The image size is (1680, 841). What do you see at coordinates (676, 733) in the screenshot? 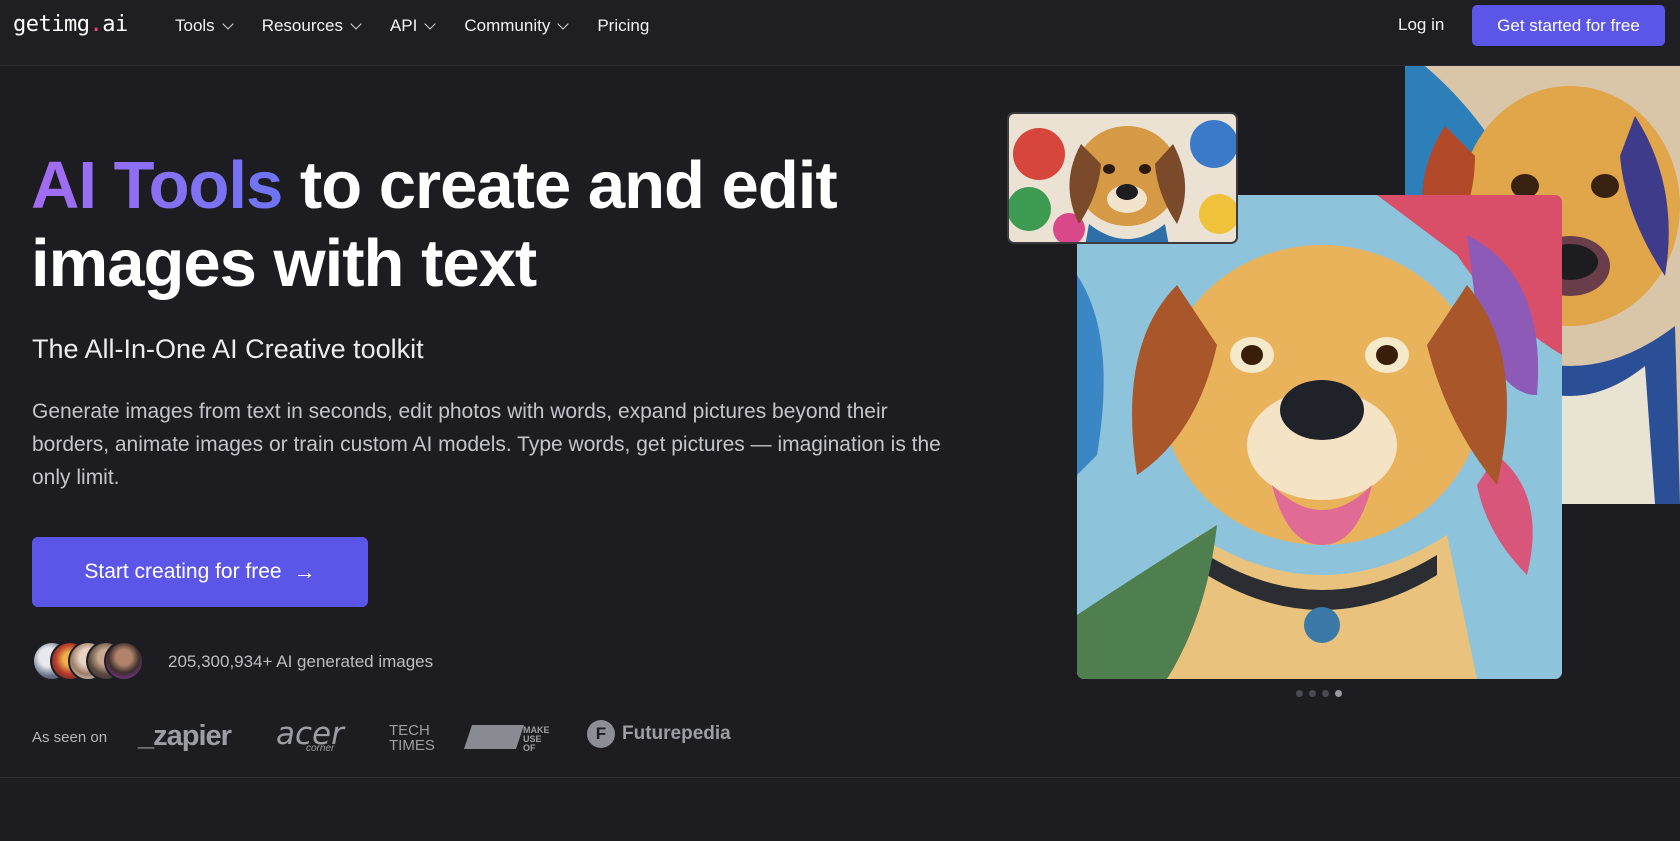
I see `futurepedia-logo: Futurepedia` at bounding box center [676, 733].